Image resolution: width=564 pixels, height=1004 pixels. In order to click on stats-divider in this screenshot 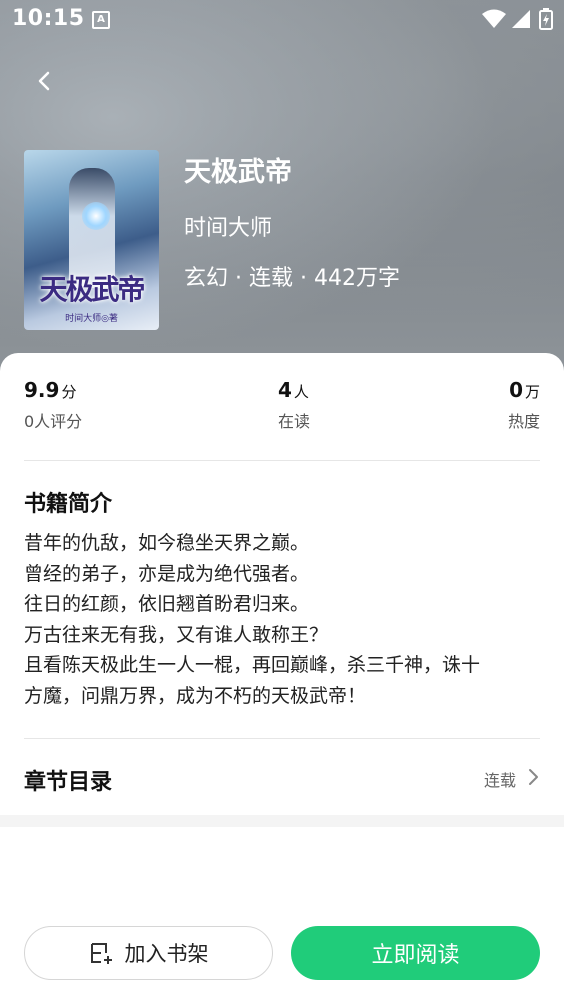, I will do `click(282, 460)`.